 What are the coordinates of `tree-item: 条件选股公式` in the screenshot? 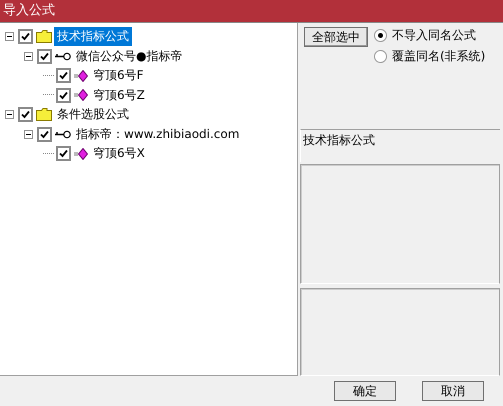 It's located at (93, 114).